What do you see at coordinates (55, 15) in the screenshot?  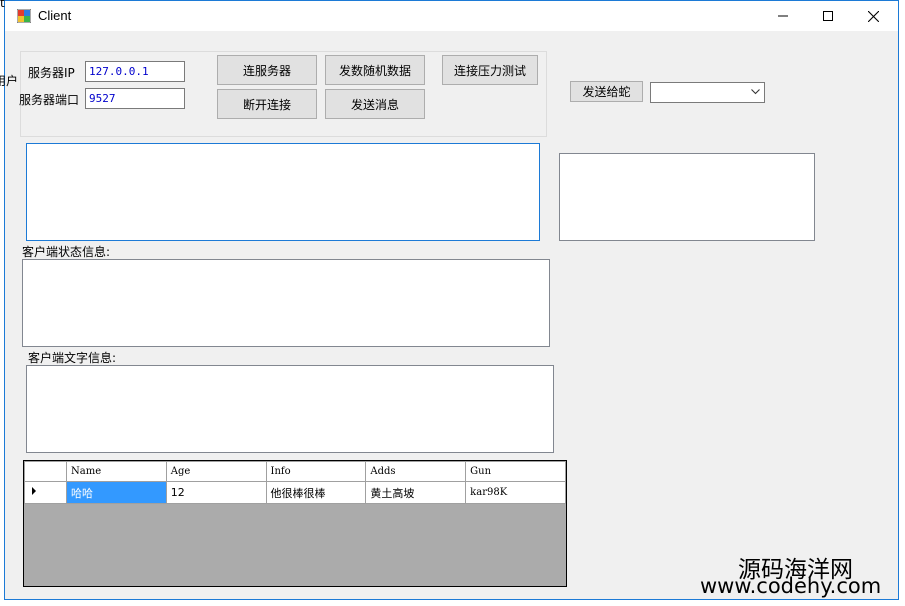 I see `window-title: Client` at bounding box center [55, 15].